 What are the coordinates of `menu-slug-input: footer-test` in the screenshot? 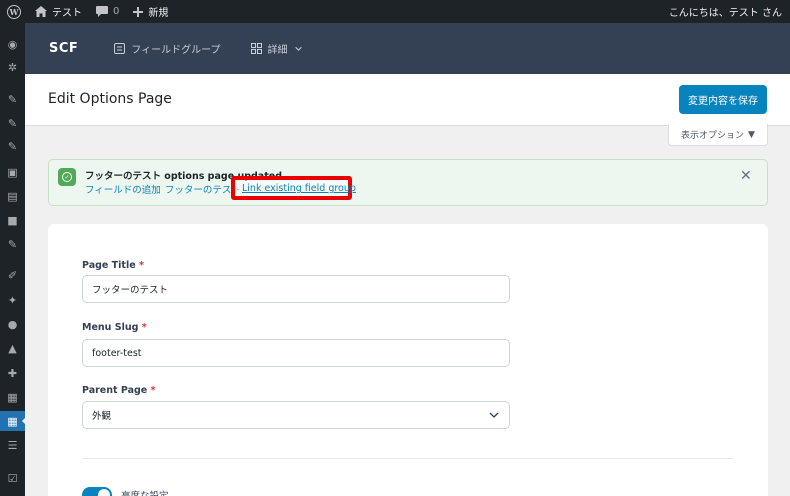 It's located at (296, 353).